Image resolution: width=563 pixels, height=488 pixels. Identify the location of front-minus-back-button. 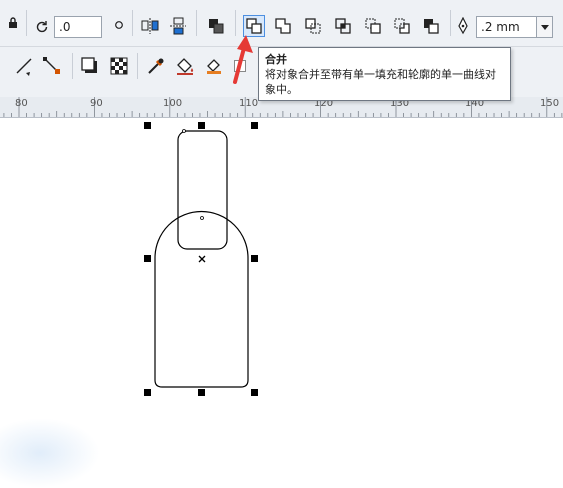
(402, 26).